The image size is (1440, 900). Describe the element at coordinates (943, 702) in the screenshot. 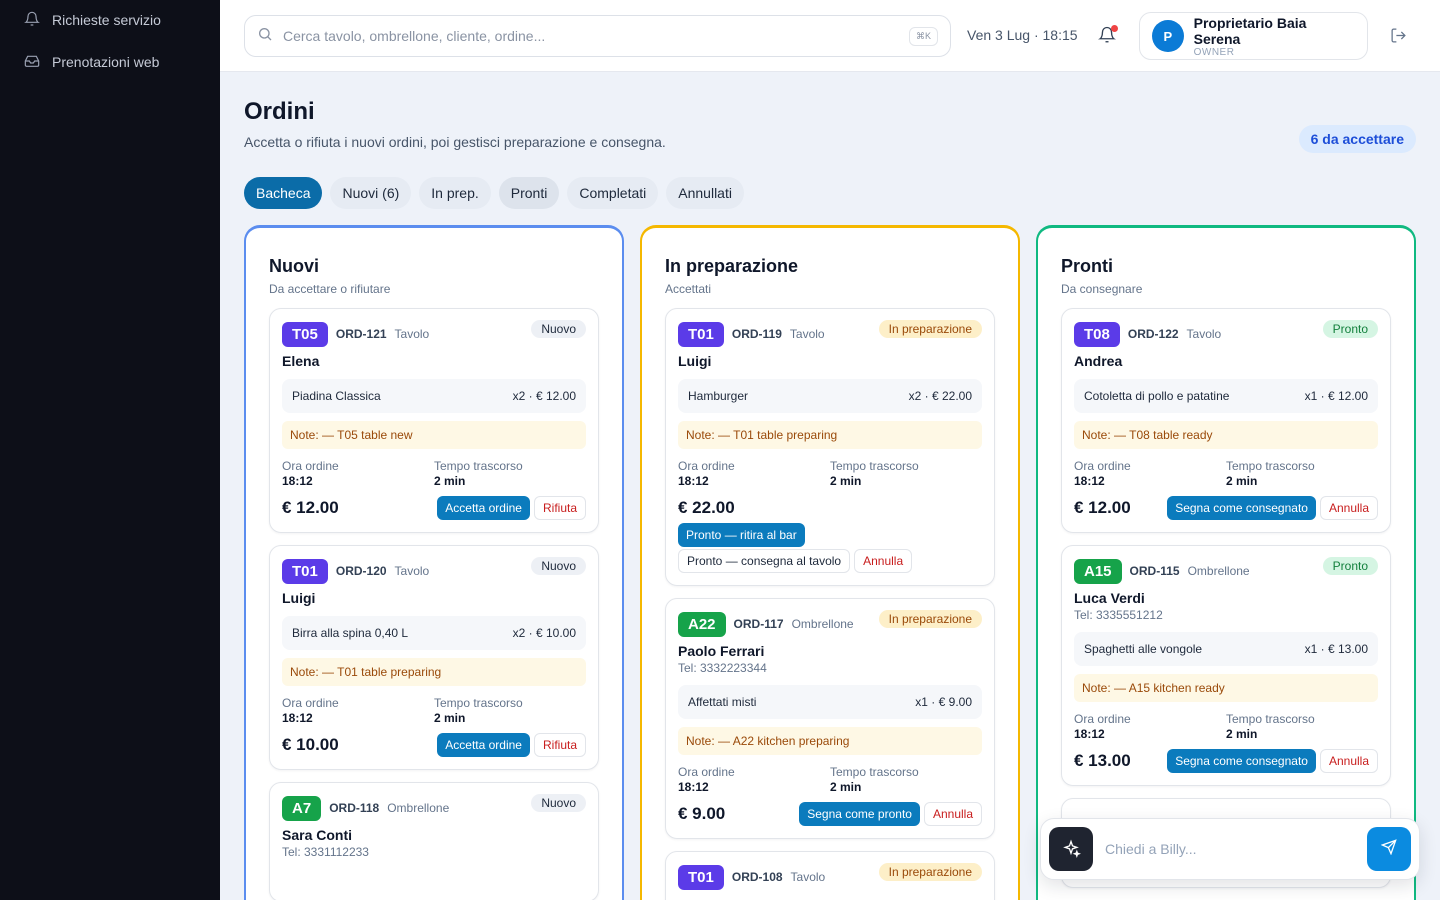

I see `item-qty: x1 · € 9.00` at that location.